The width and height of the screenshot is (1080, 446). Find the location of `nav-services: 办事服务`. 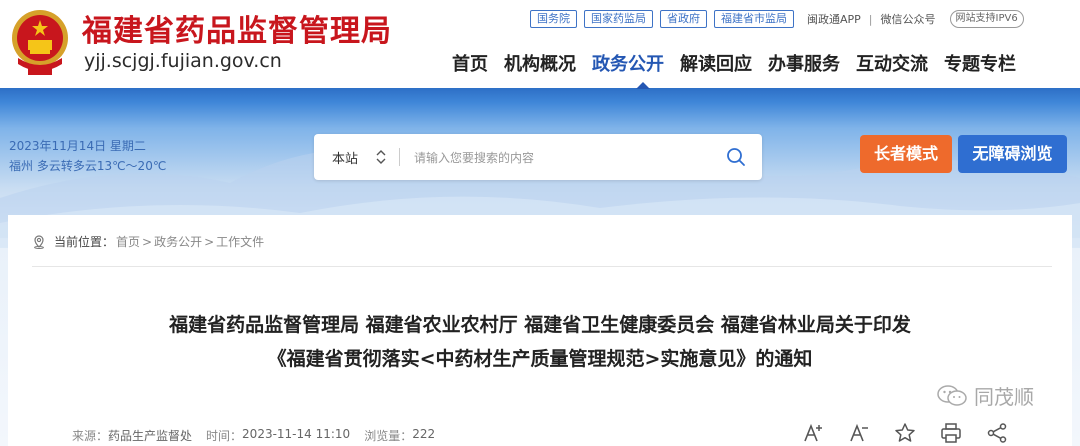

nav-services: 办事服务 is located at coordinates (804, 65).